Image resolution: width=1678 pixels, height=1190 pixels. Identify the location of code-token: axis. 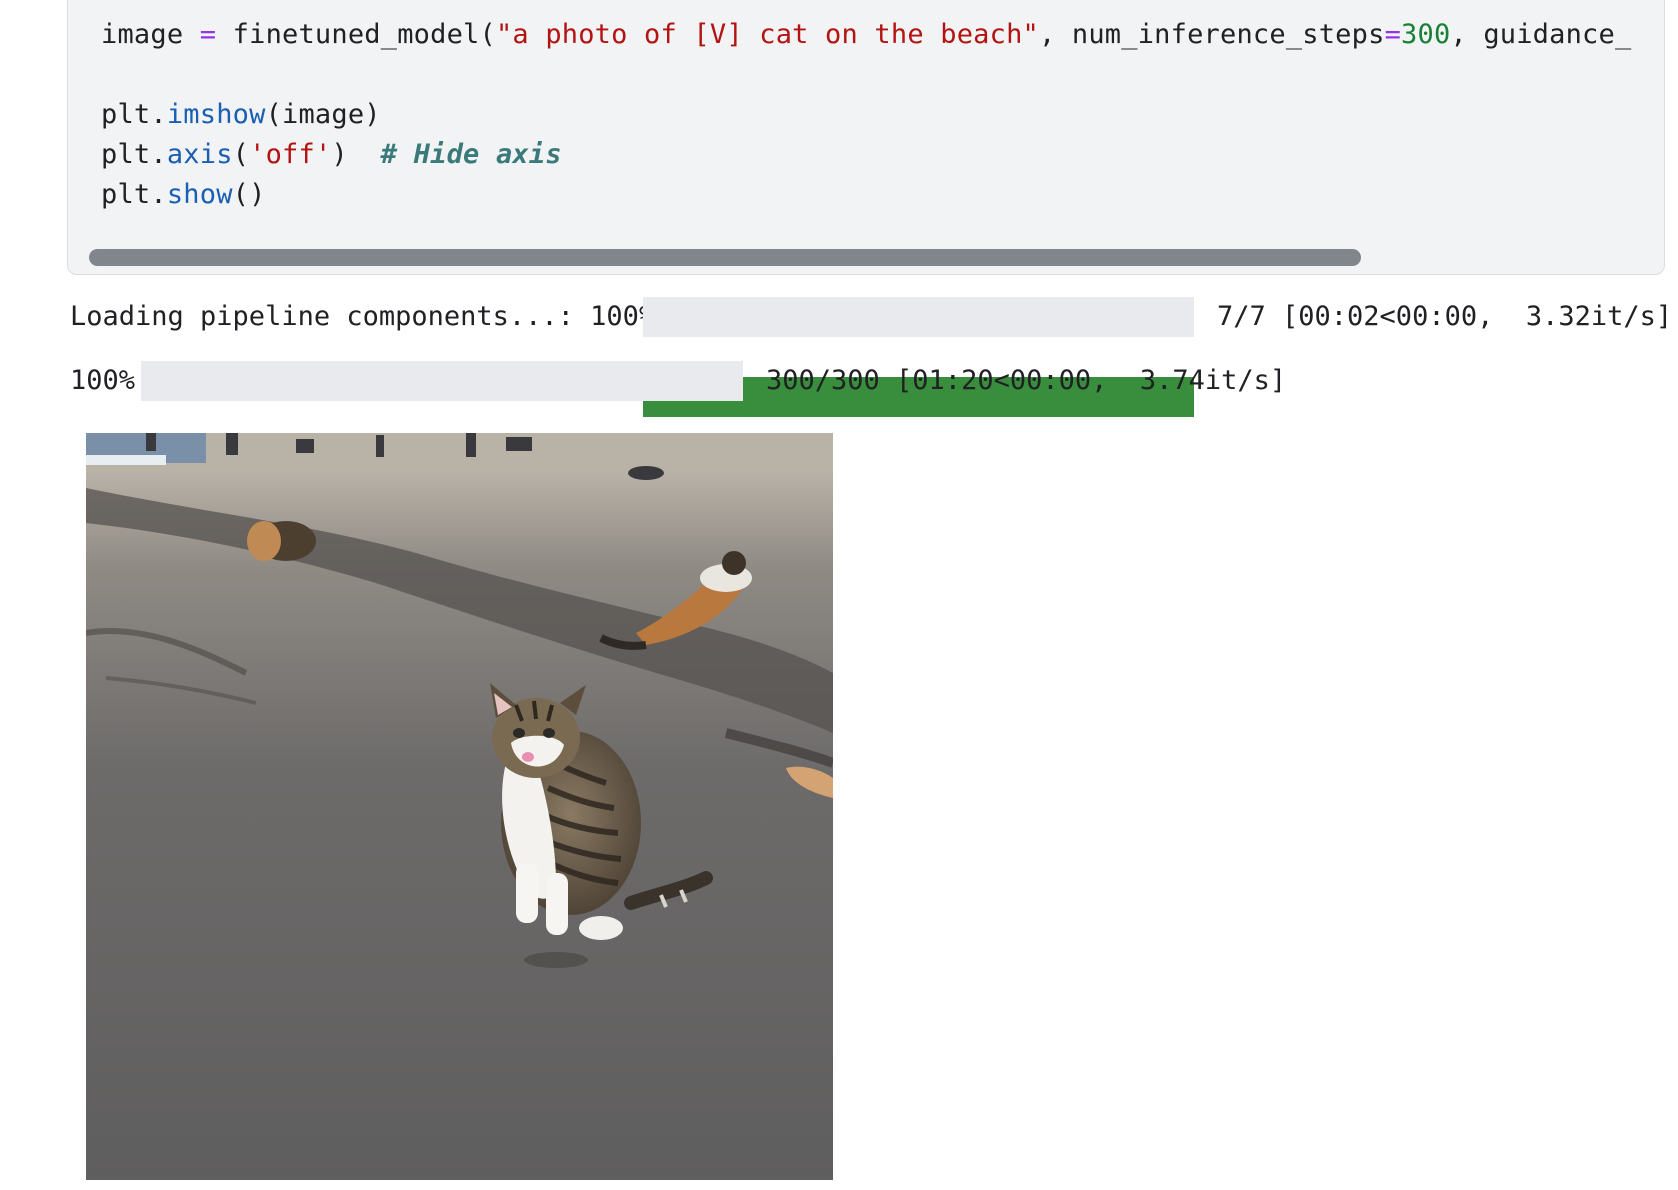
(199, 154).